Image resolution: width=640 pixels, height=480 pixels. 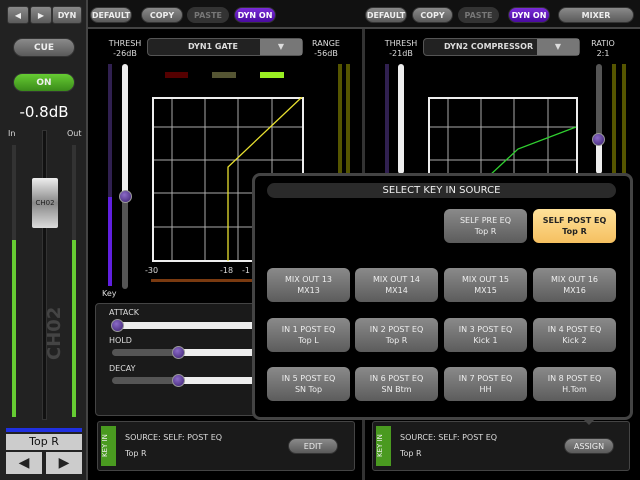 I want to click on indicator-yellow, so click(x=224, y=75).